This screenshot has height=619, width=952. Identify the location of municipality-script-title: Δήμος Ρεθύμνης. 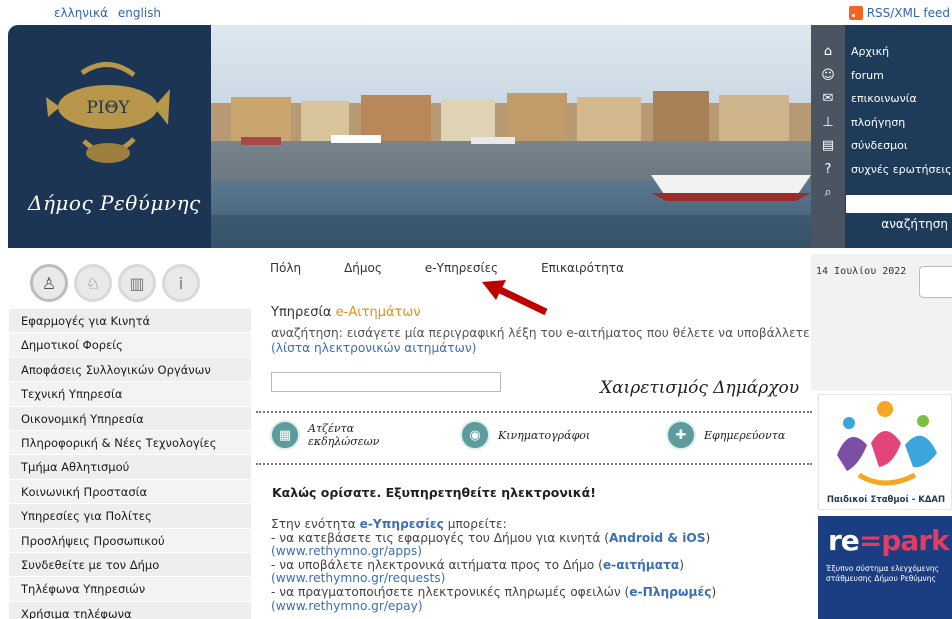
(114, 203).